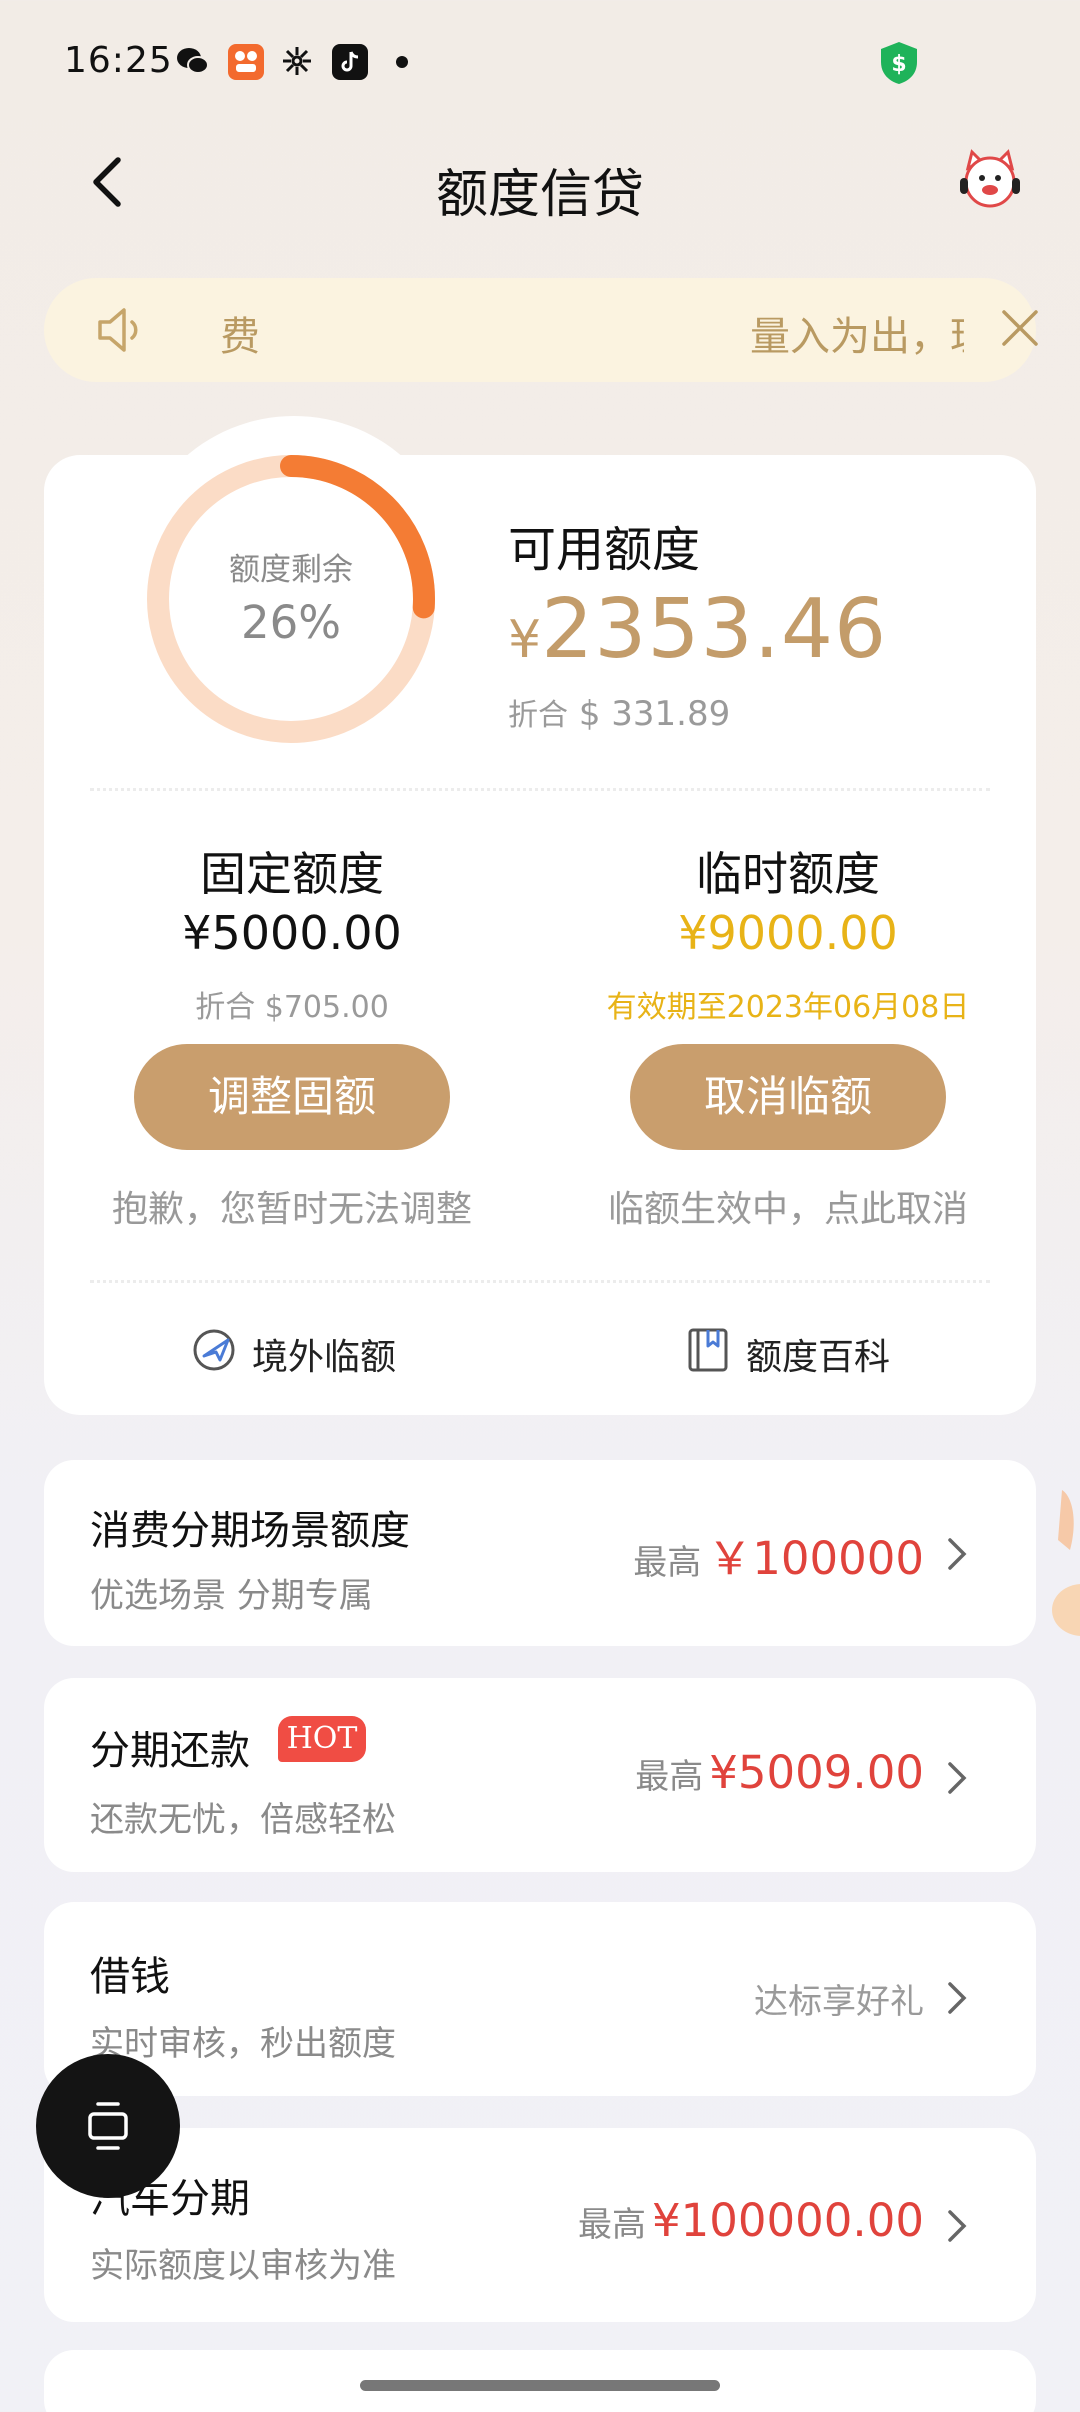 The width and height of the screenshot is (1080, 2412). What do you see at coordinates (990, 182) in the screenshot?
I see `customer-service-icon` at bounding box center [990, 182].